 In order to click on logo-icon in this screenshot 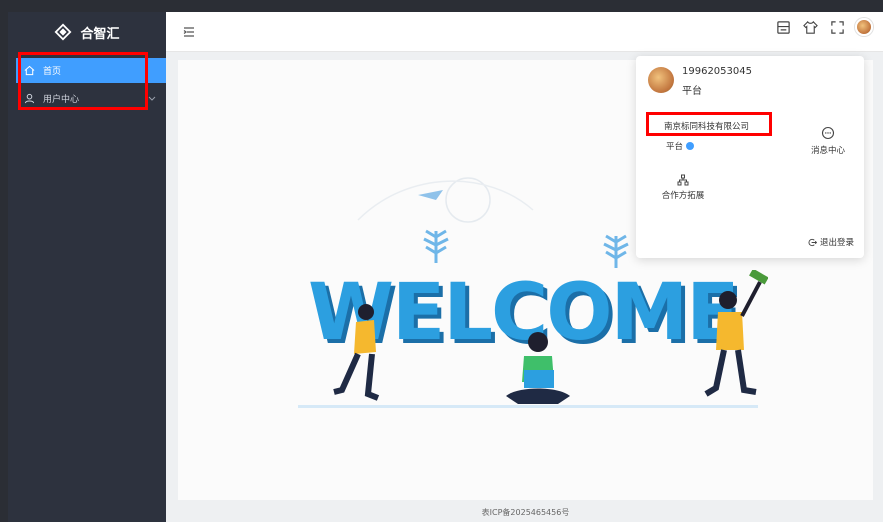, I will do `click(63, 32)`.